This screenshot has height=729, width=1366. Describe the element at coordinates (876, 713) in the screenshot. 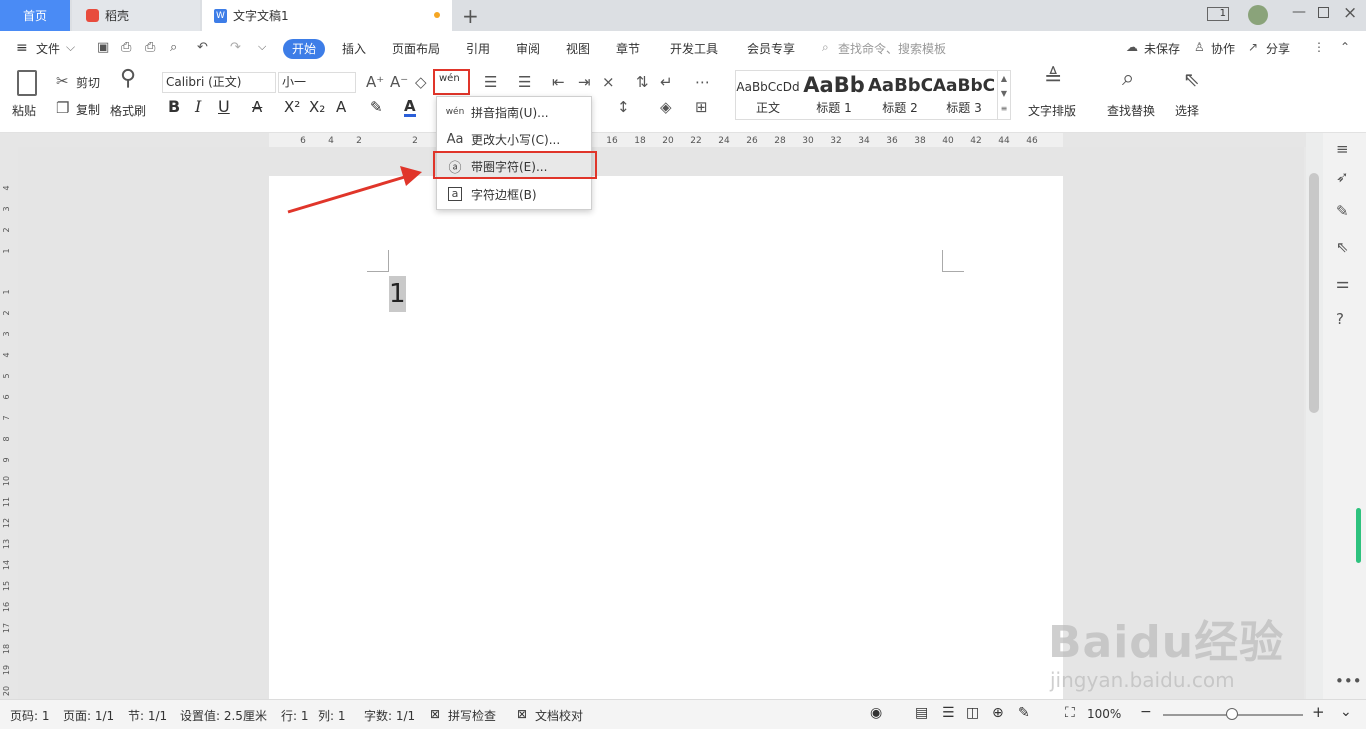

I see `eye-protection-icon: ◉` at that location.